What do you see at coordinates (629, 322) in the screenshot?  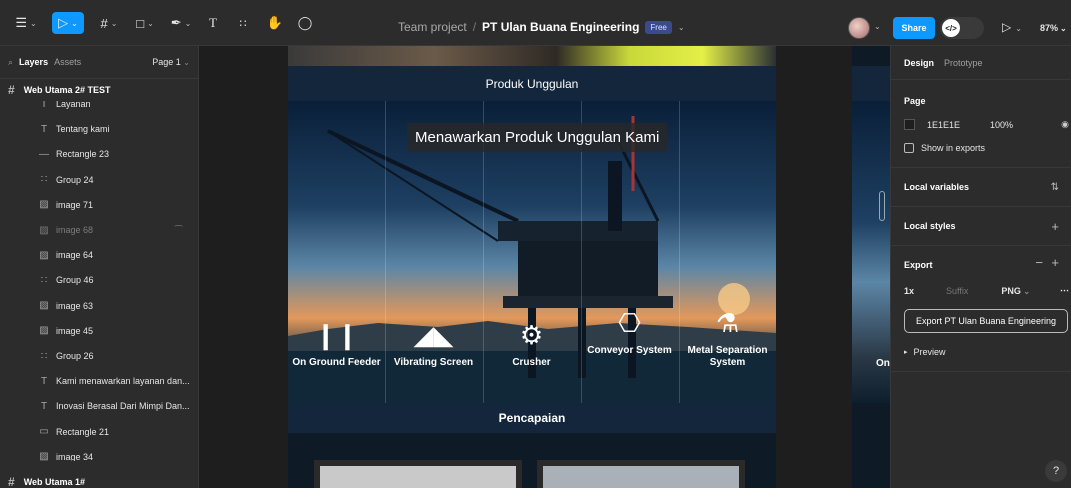 I see `product-card: ⎔ Conveyor System` at bounding box center [629, 322].